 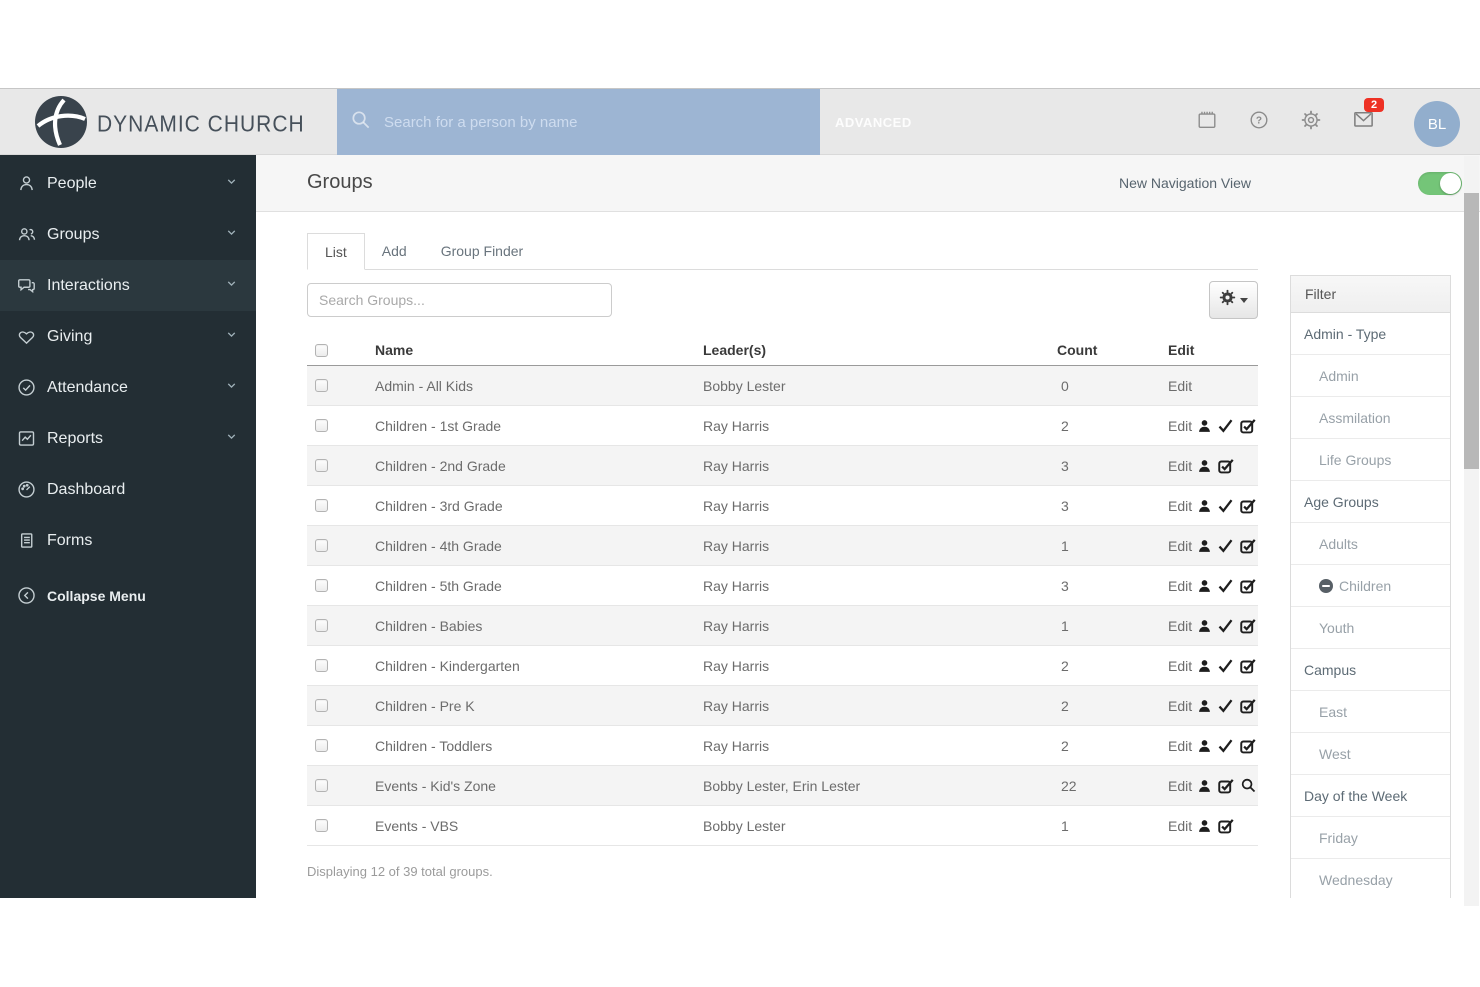 What do you see at coordinates (539, 350) in the screenshot?
I see `col-header-name: Name` at bounding box center [539, 350].